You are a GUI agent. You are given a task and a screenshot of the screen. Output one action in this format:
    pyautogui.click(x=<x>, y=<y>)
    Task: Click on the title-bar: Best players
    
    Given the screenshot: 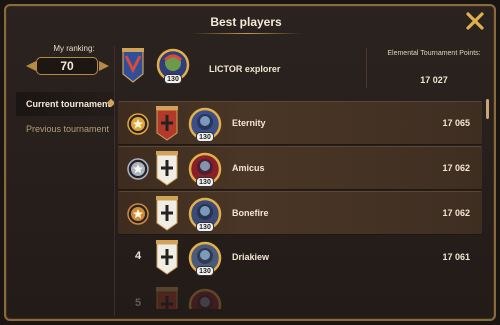 What is the action you would take?
    pyautogui.click(x=250, y=21)
    